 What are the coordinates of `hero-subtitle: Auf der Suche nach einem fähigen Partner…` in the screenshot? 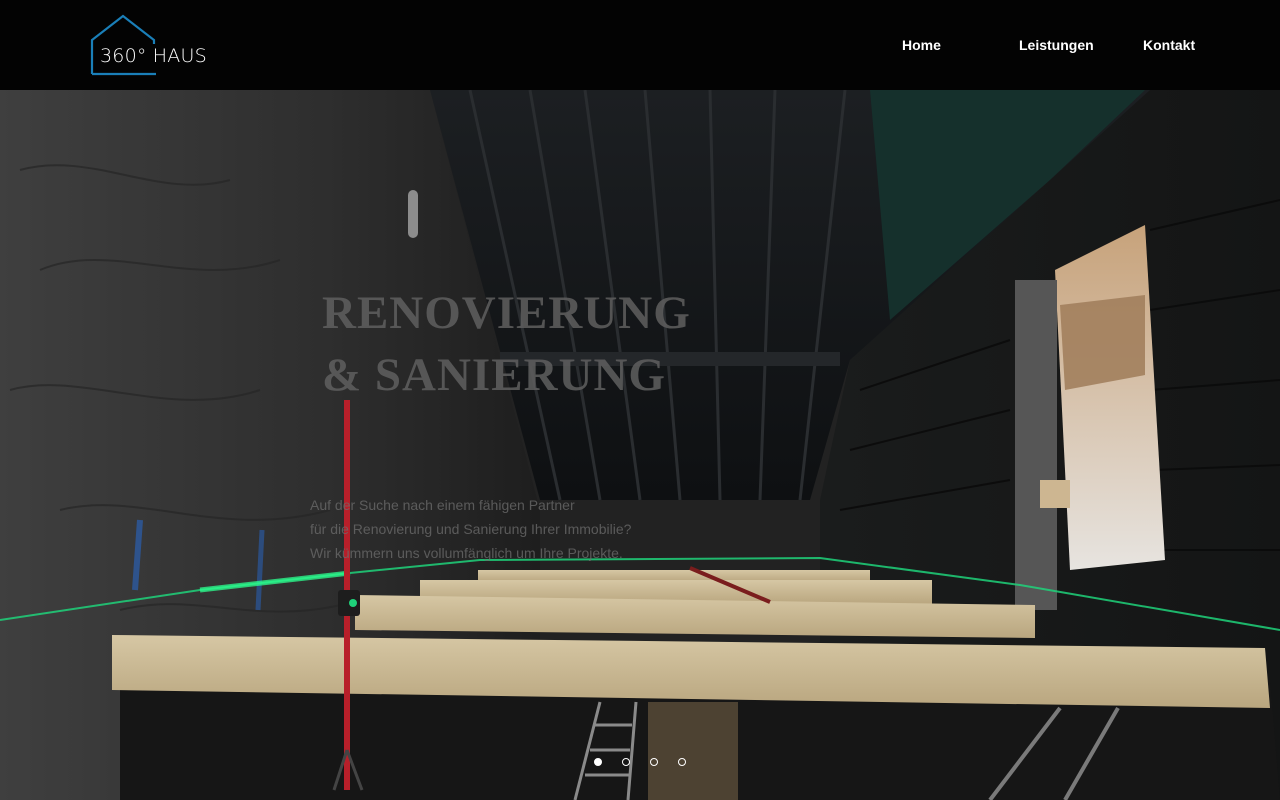 It's located at (490, 529).